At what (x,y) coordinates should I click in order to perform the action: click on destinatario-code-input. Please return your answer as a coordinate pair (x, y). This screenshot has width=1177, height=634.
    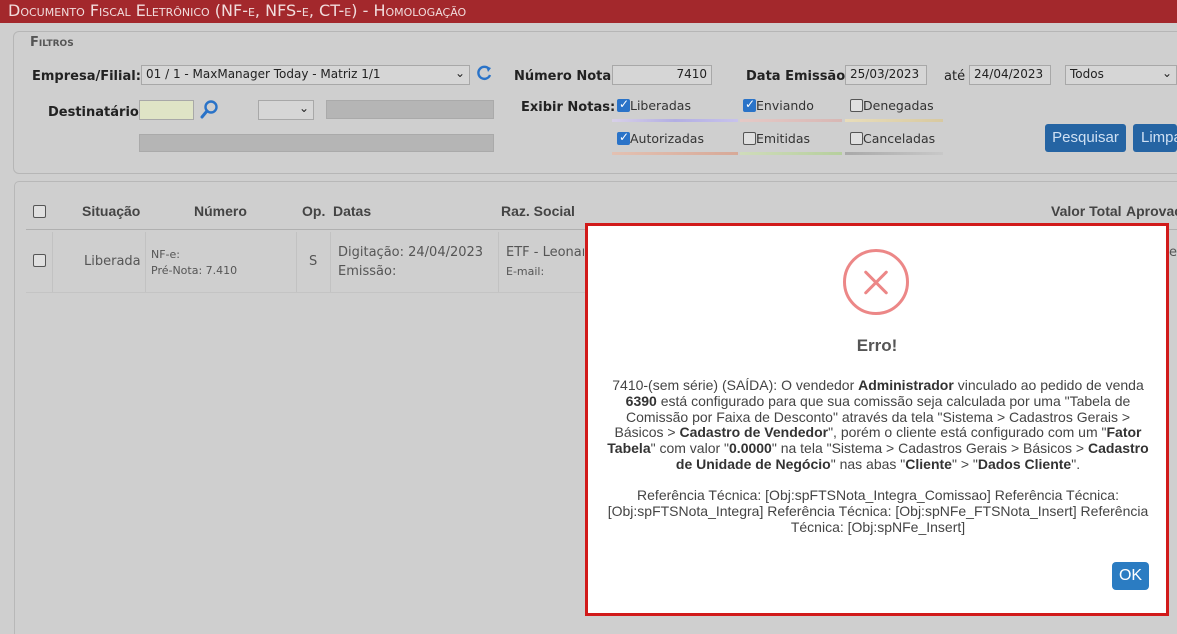
    Looking at the image, I should click on (166, 110).